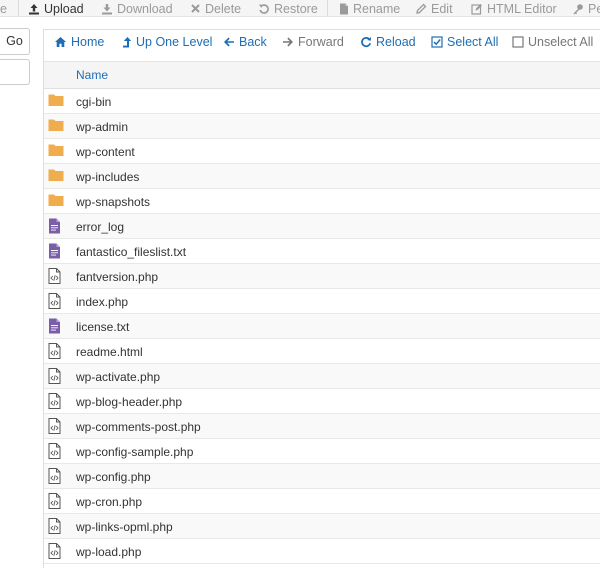 The image size is (600, 568). What do you see at coordinates (108, 552) in the screenshot?
I see `file-name: wp-load.php` at bounding box center [108, 552].